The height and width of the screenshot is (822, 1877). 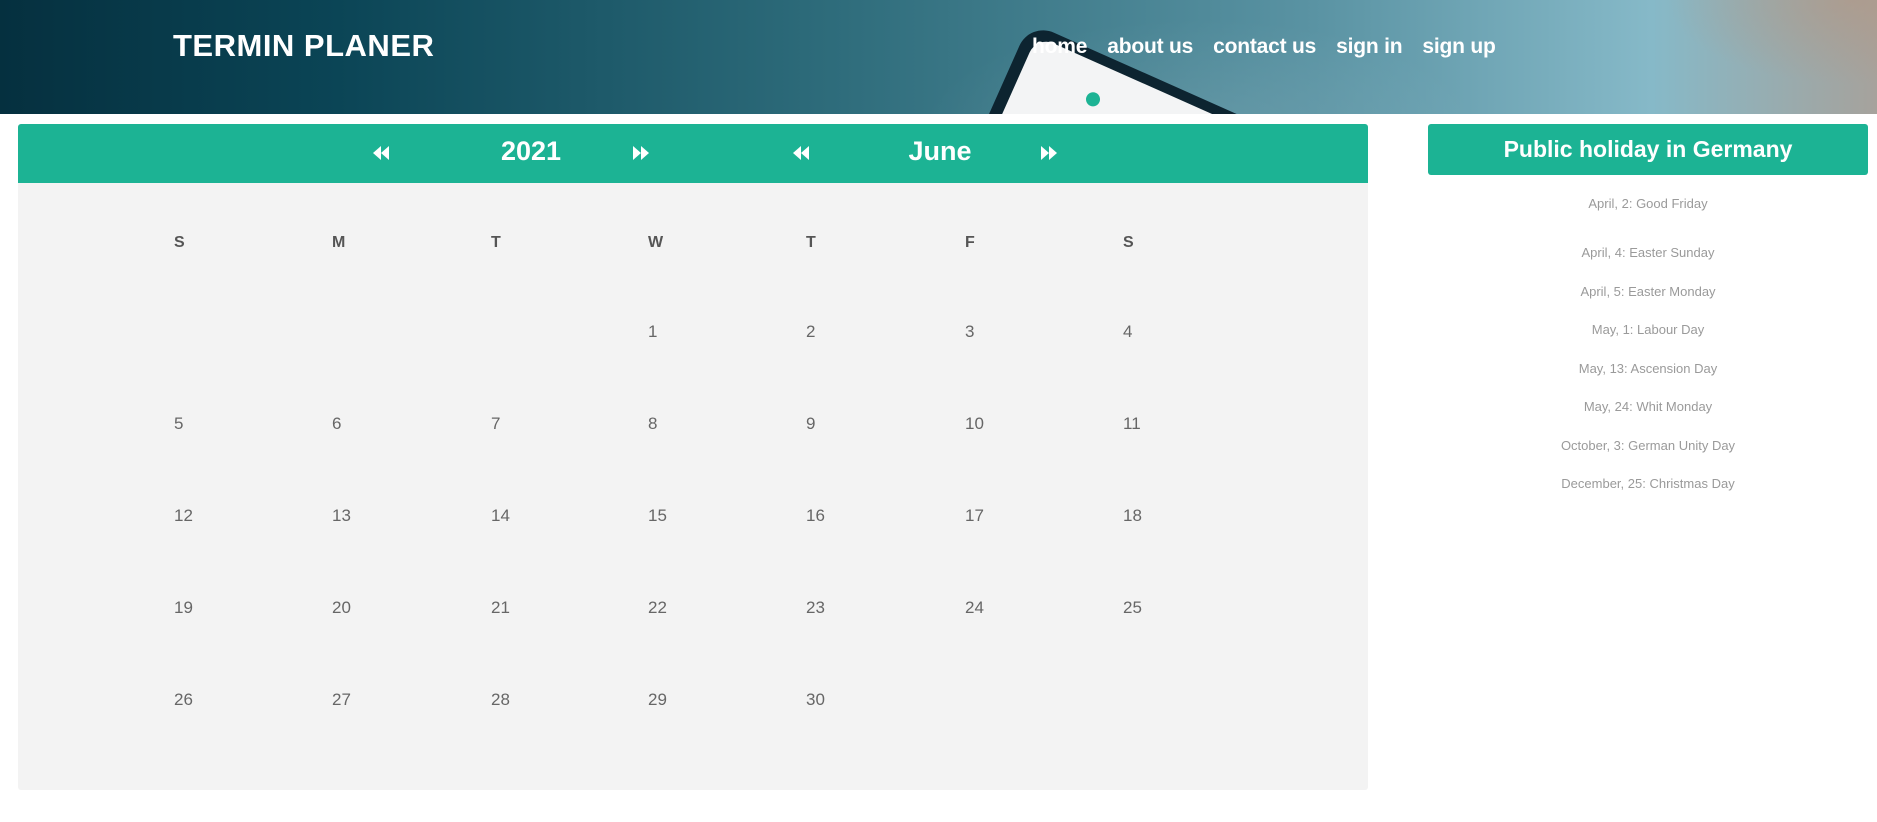 What do you see at coordinates (341, 516) in the screenshot?
I see `calendar-day: 13` at bounding box center [341, 516].